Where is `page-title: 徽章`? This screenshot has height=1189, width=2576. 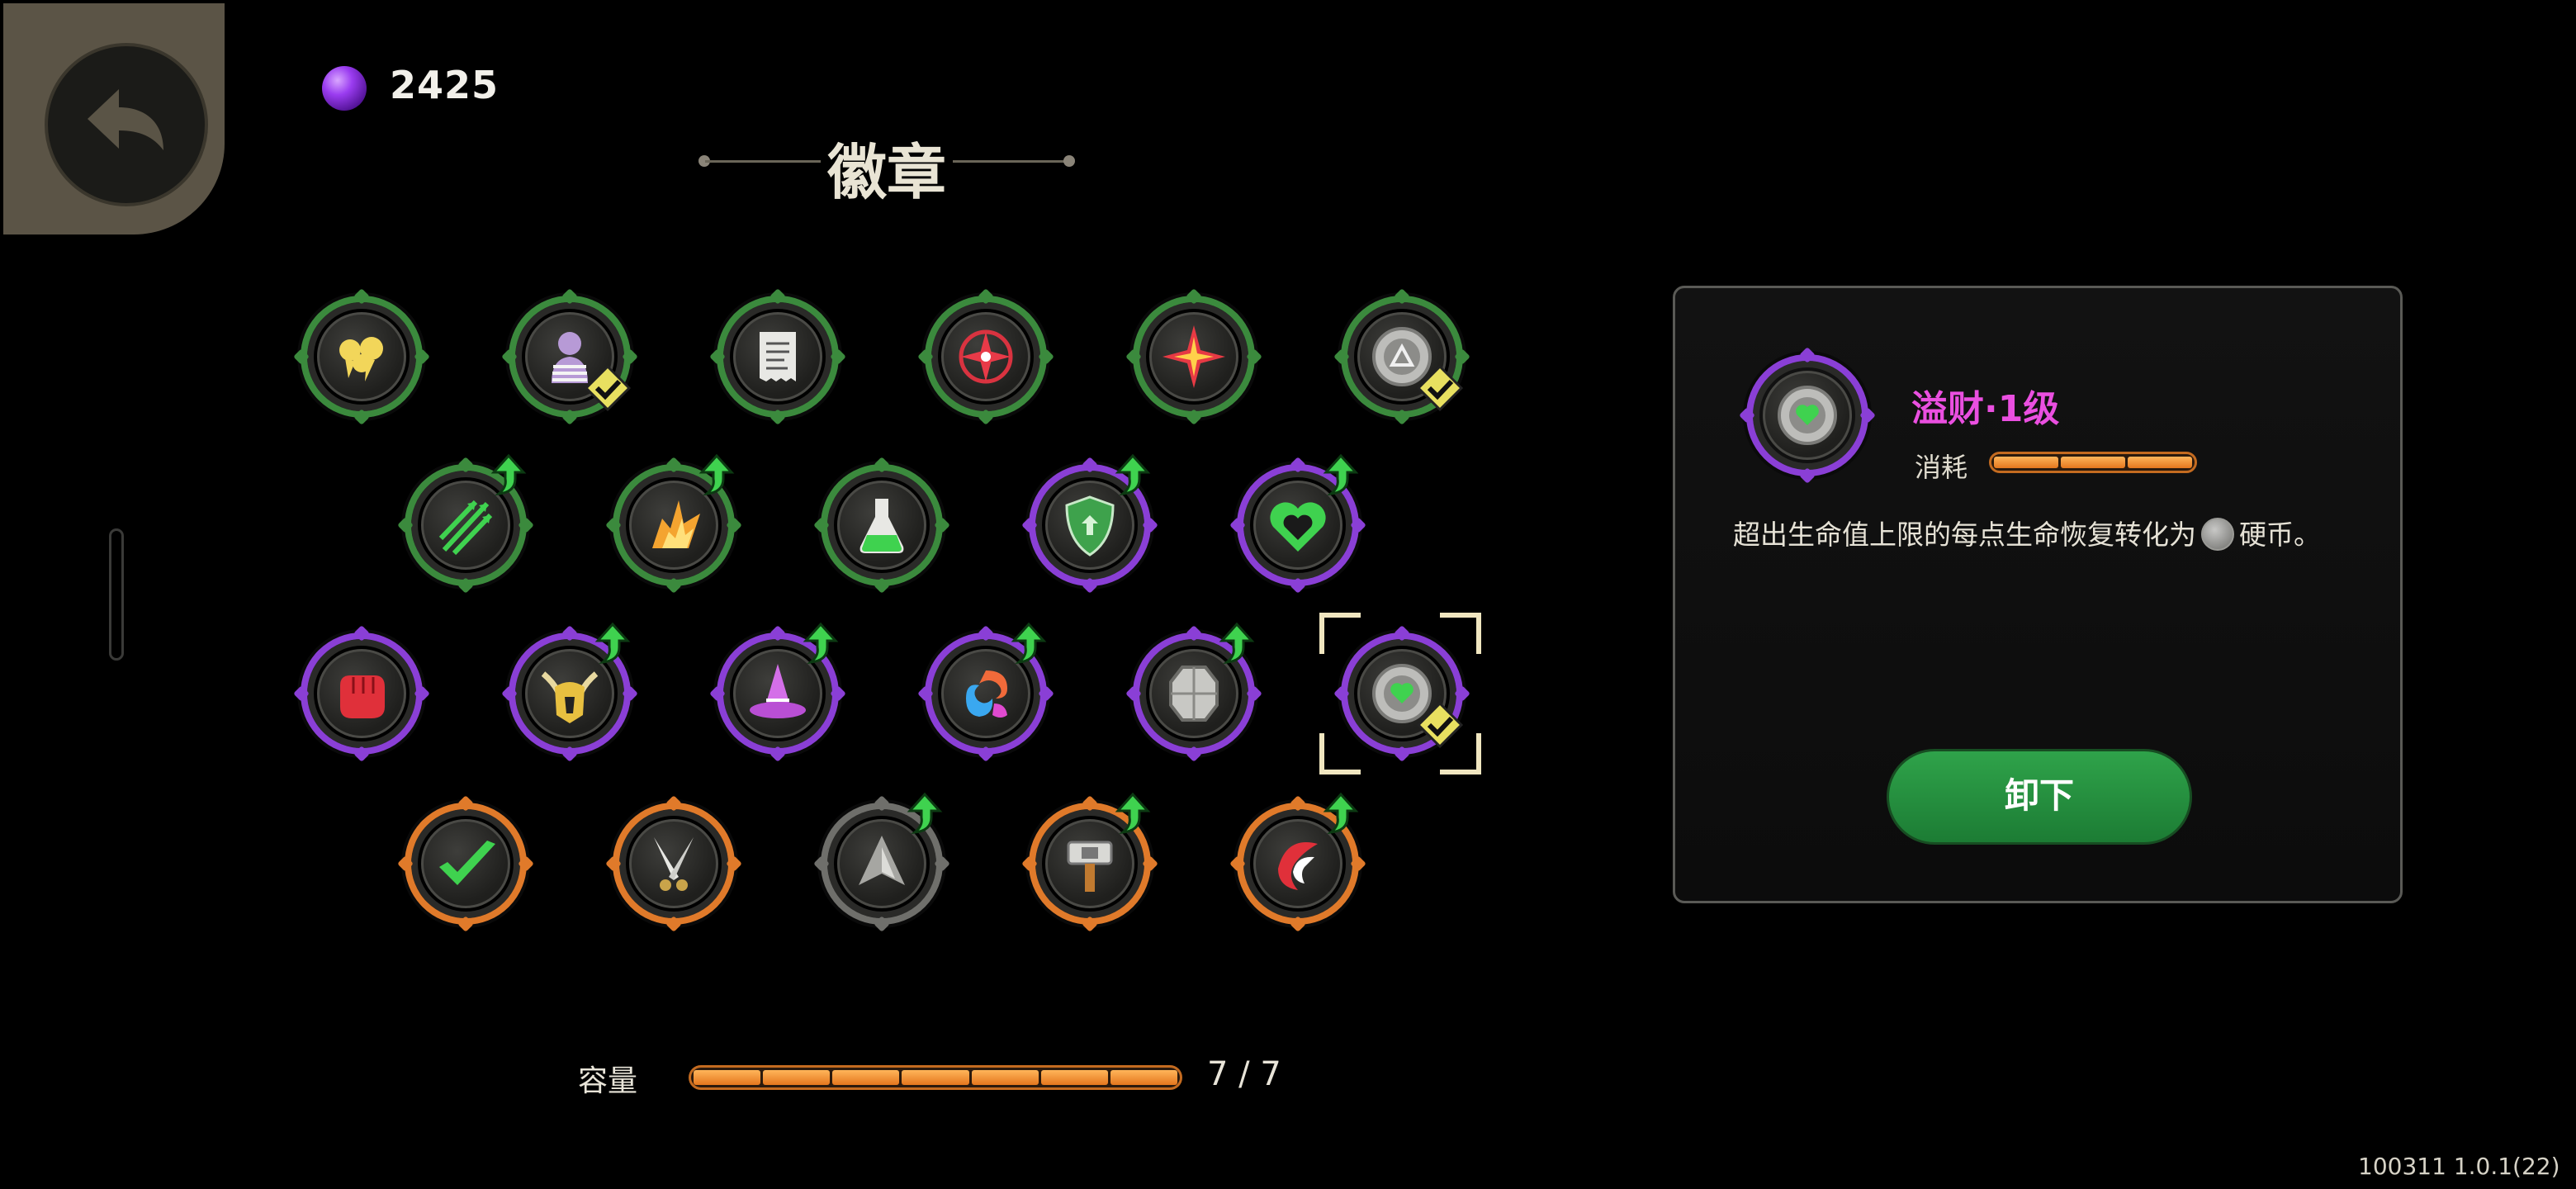 page-title: 徽章 is located at coordinates (886, 172).